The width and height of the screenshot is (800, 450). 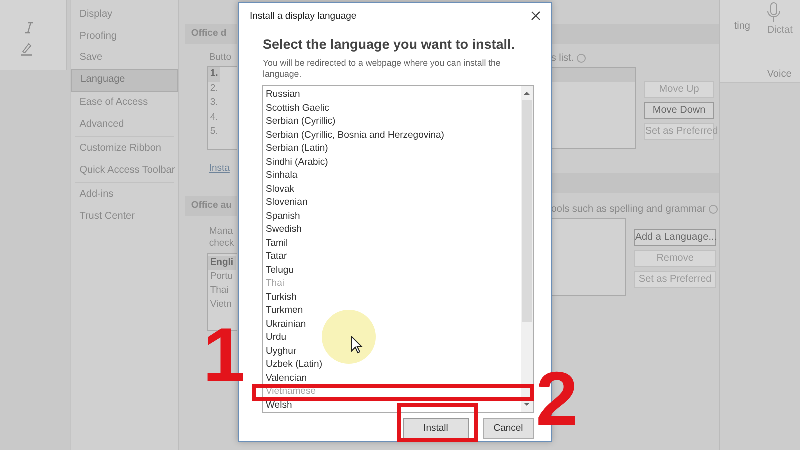 I want to click on list-item: 4., so click(x=214, y=117).